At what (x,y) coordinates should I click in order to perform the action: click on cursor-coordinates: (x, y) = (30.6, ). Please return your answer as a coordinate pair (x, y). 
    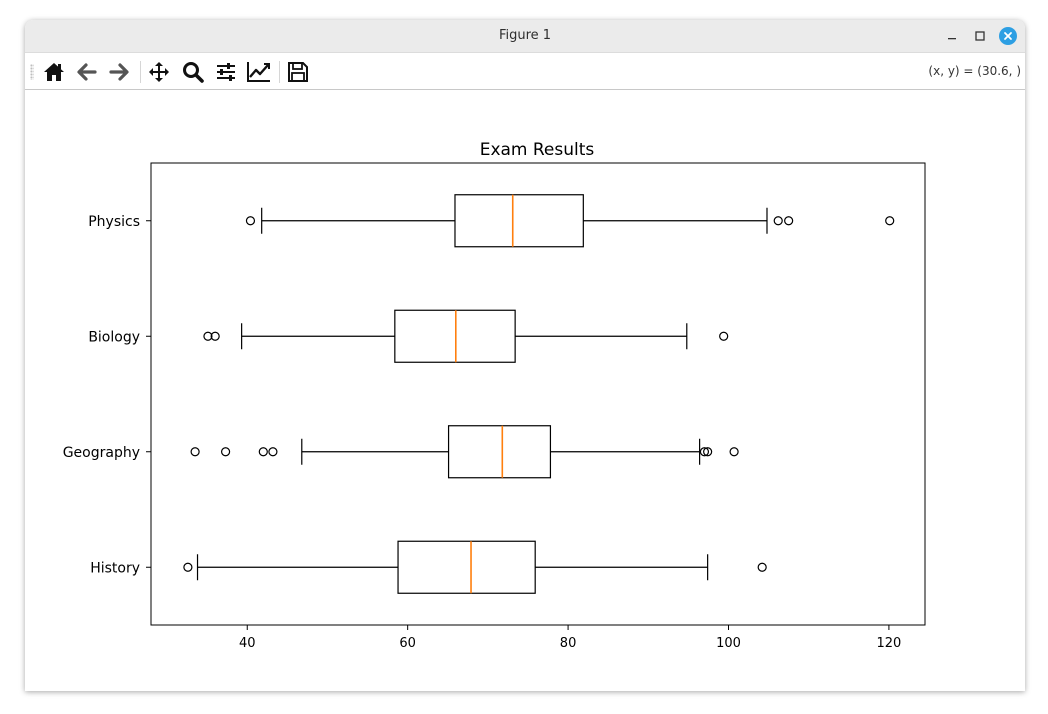
    Looking at the image, I should click on (974, 71).